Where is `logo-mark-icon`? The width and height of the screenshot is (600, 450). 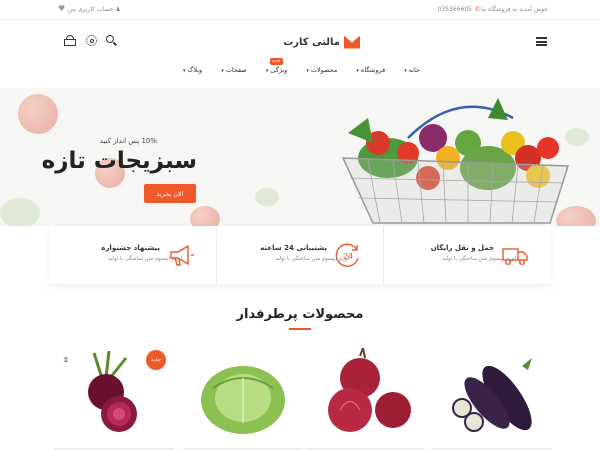
logo-mark-icon is located at coordinates (352, 42).